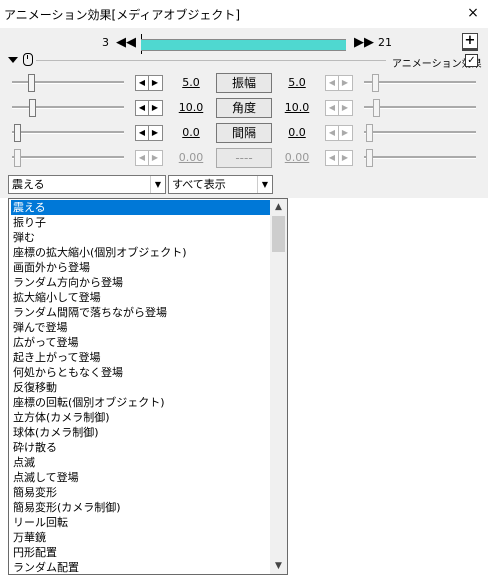 This screenshot has width=488, height=575. Describe the element at coordinates (364, 43) in the screenshot. I see `next-keyframe-button: ▶▶` at that location.